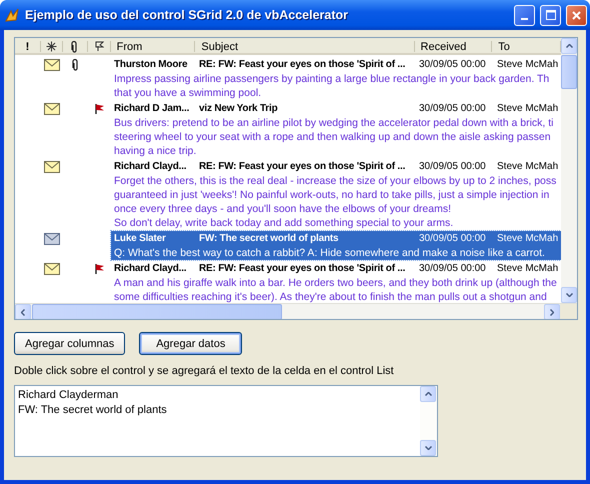 The width and height of the screenshot is (590, 484). What do you see at coordinates (335, 283) in the screenshot?
I see `message-preview: A man and his giraffe walk into a bar. He orders two beers, and they both drink up (although the` at bounding box center [335, 283].